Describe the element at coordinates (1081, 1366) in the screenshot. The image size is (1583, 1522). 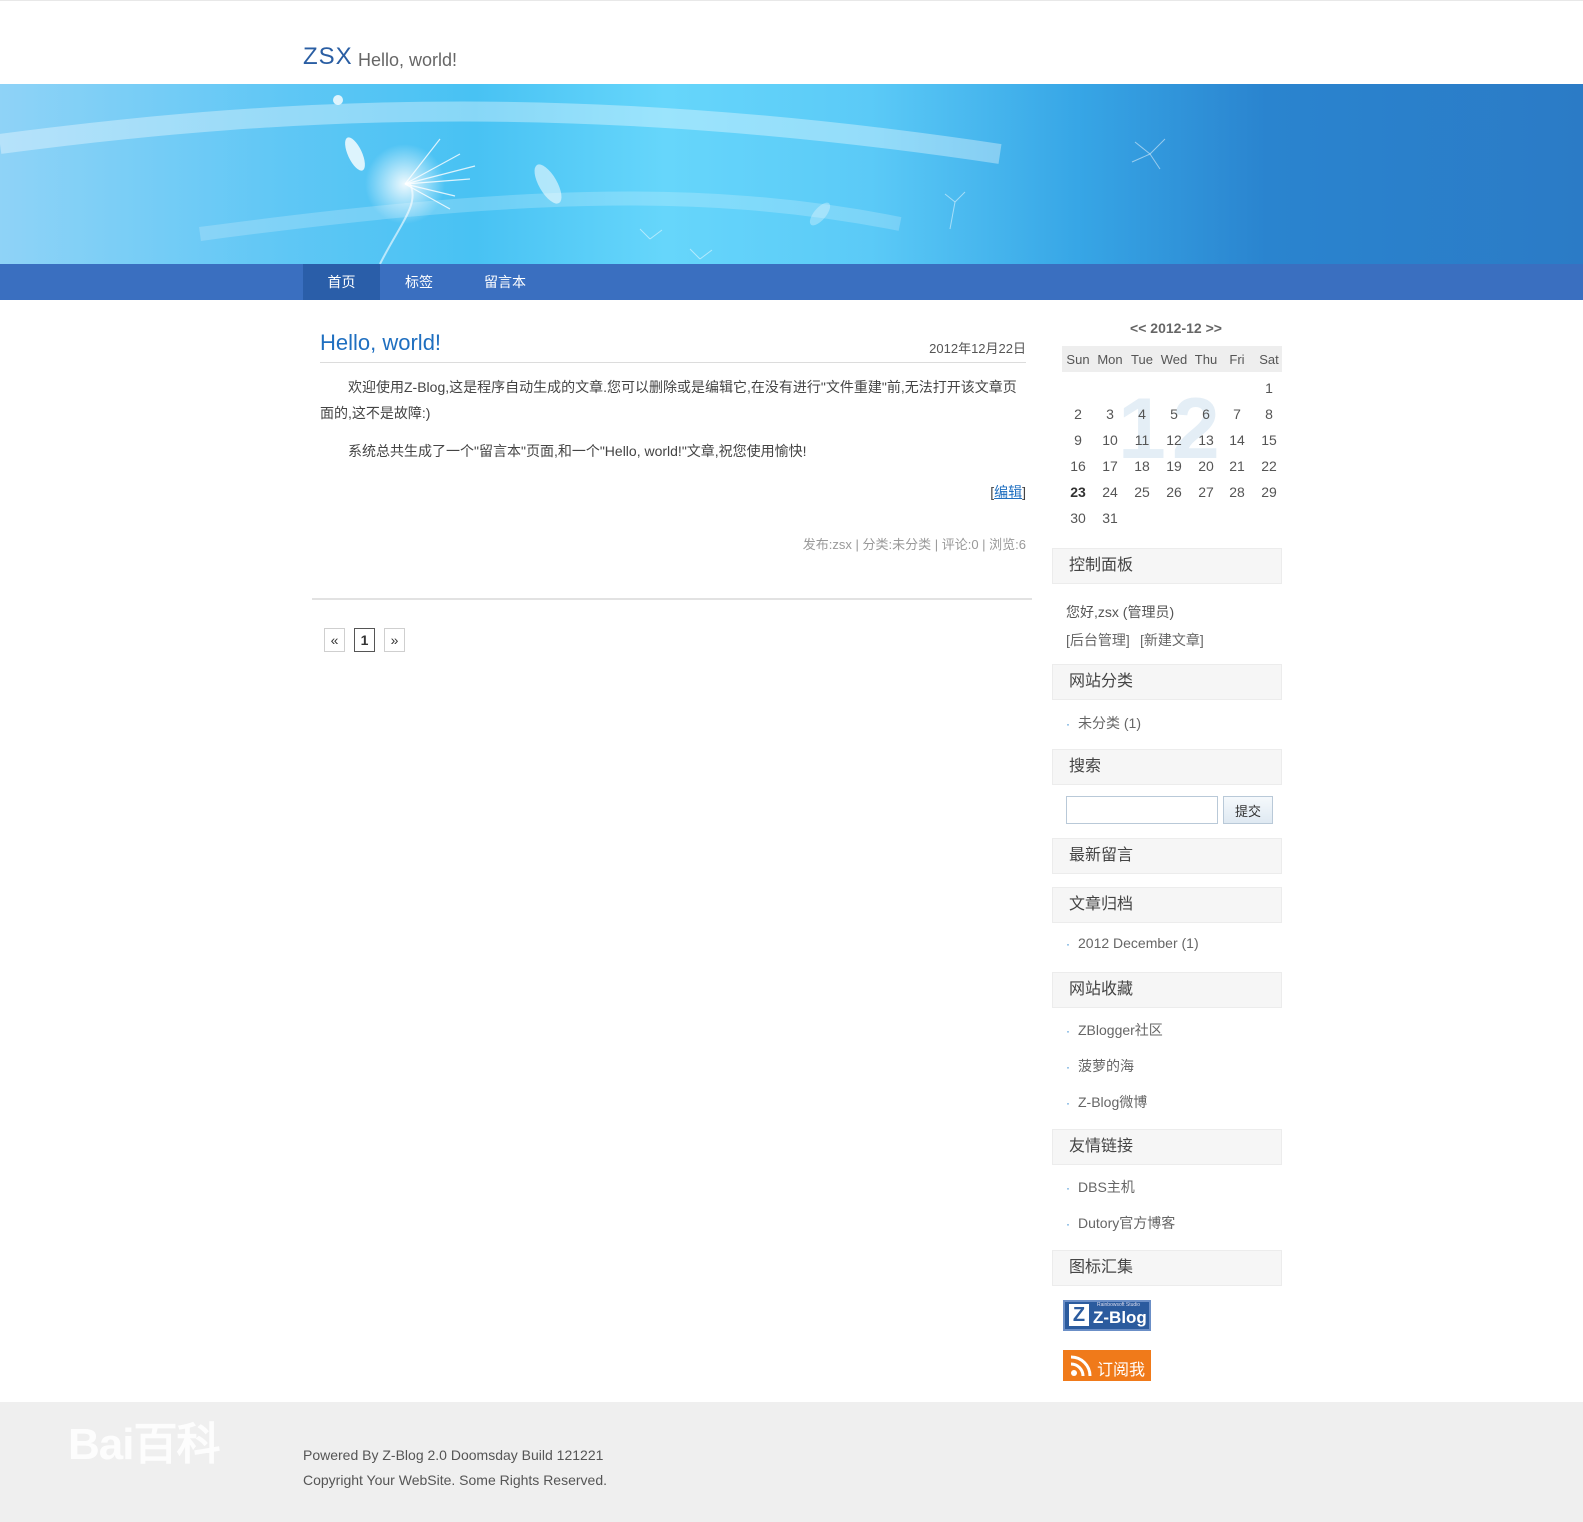
I see `rss-icon` at that location.